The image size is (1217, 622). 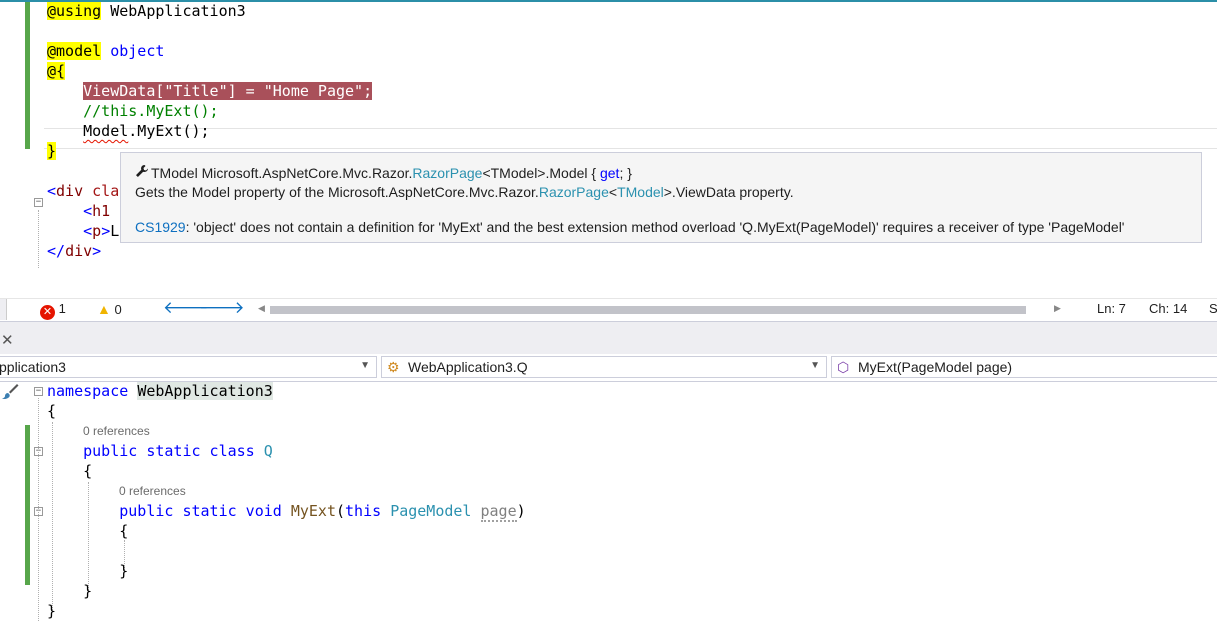 I want to click on code-line: Model.MyExt();, so click(x=128, y=131).